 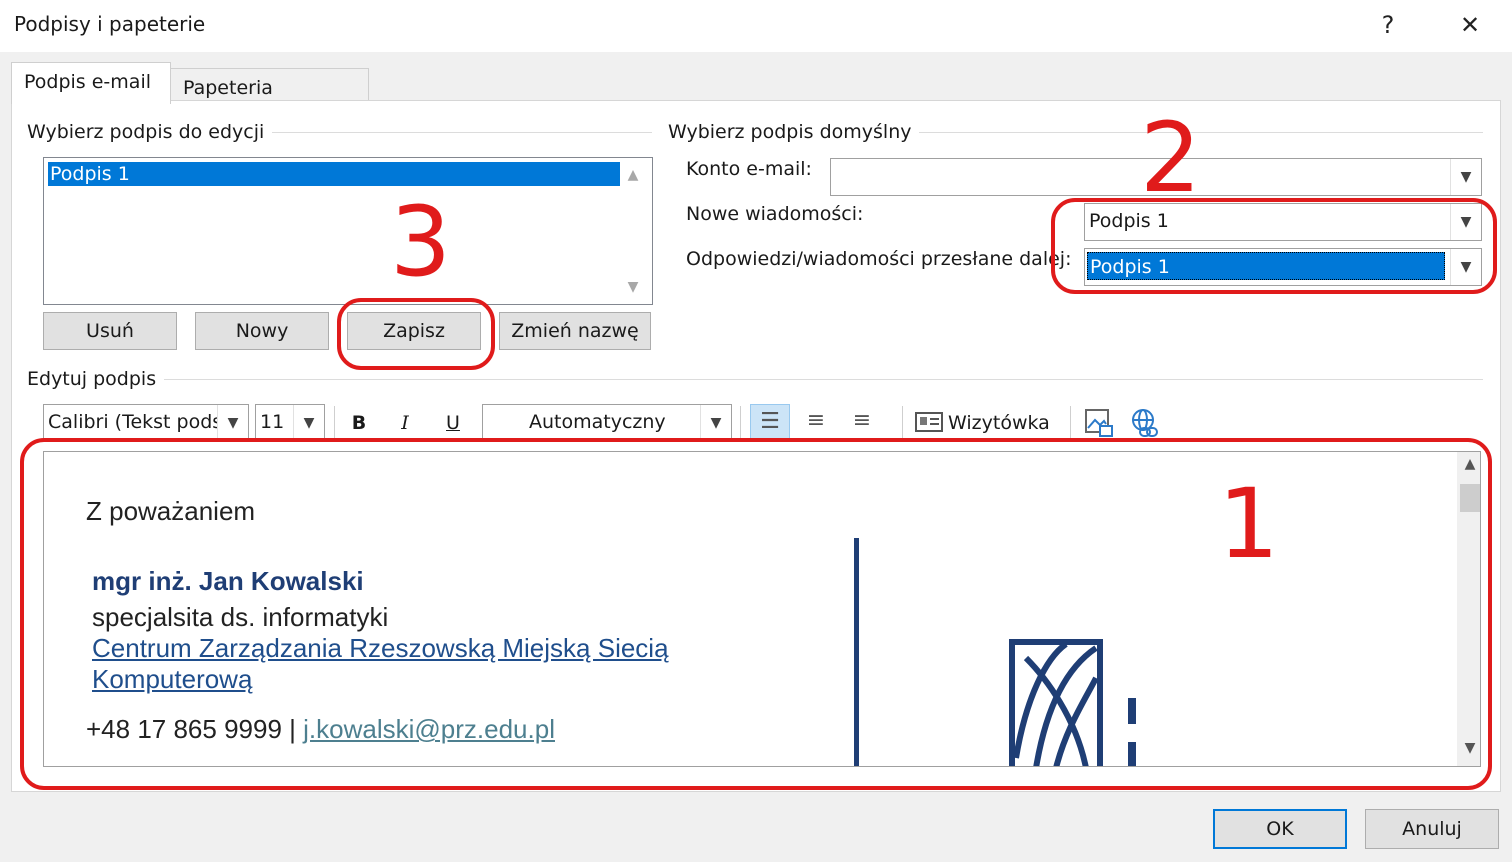 I want to click on scroll-down-icon: ▼, so click(x=633, y=287).